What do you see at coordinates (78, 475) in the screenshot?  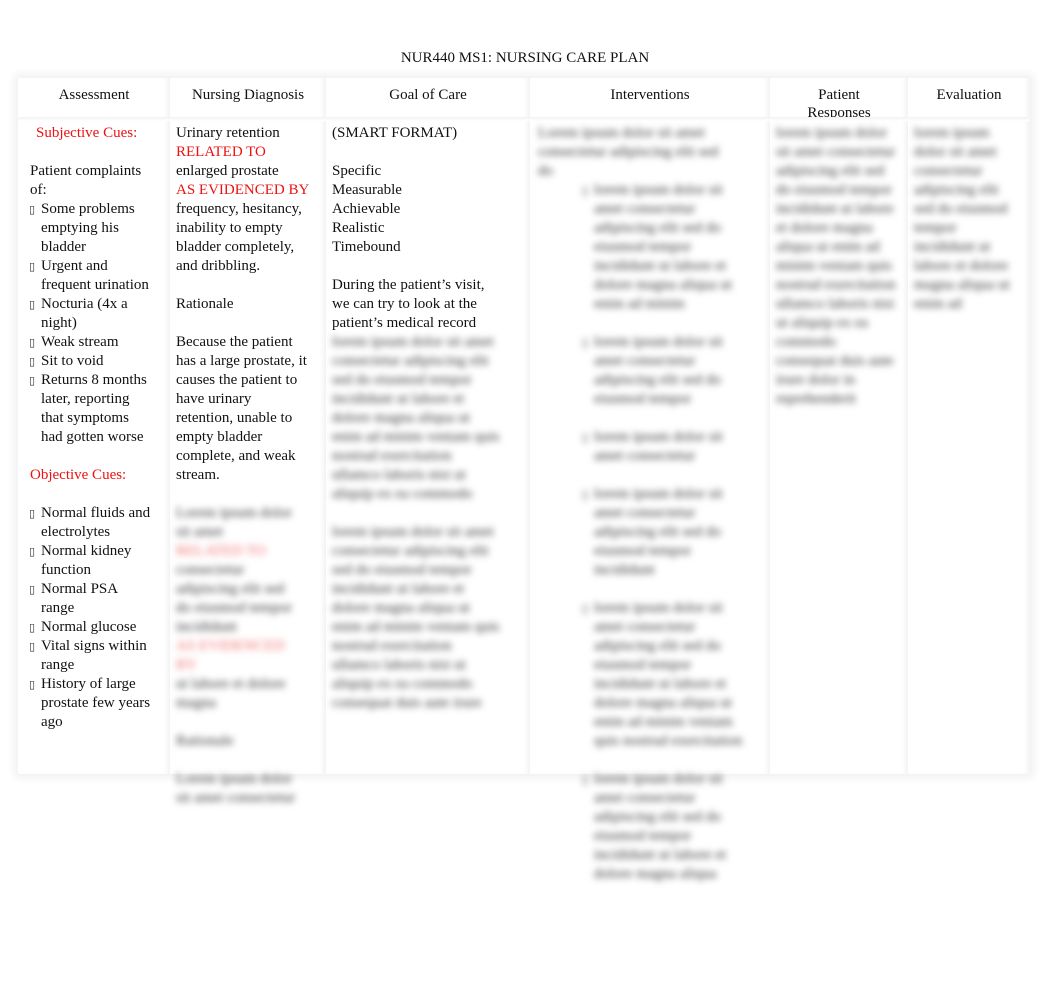 I see `objective-cues-label: Objective Cues:` at bounding box center [78, 475].